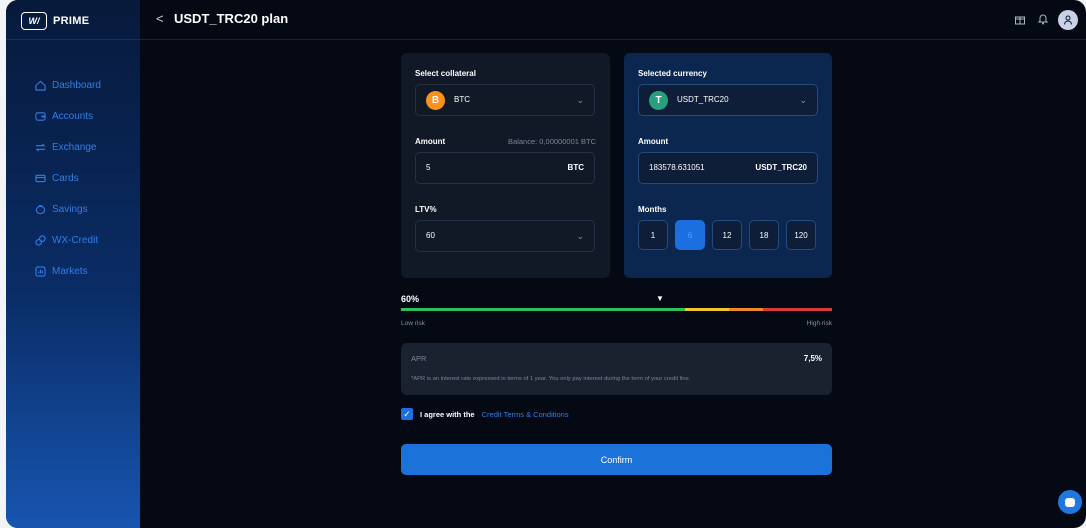 This screenshot has height=528, width=1086. What do you see at coordinates (73, 39) in the screenshot?
I see `sidebar-divider` at bounding box center [73, 39].